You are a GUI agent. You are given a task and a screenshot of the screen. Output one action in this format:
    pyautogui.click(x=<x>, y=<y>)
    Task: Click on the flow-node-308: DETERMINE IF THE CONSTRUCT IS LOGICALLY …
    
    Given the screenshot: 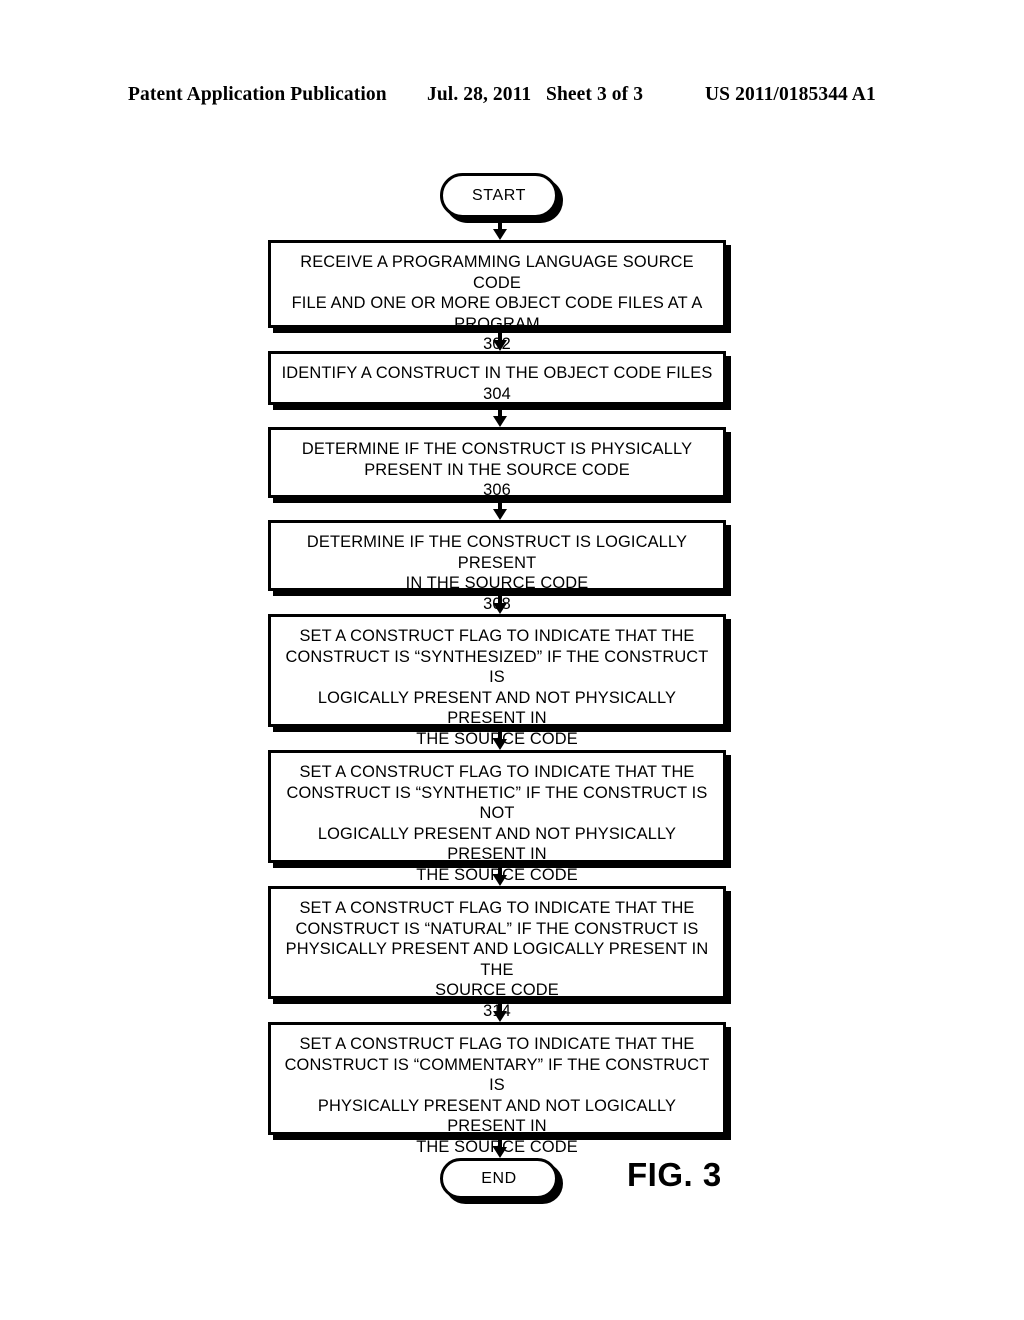 What is the action you would take?
    pyautogui.click(x=497, y=566)
    